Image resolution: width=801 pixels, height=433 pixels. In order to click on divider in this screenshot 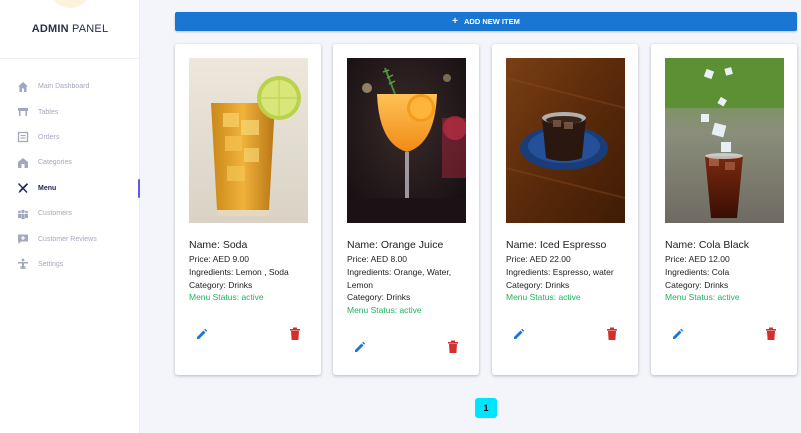, I will do `click(70, 58)`.